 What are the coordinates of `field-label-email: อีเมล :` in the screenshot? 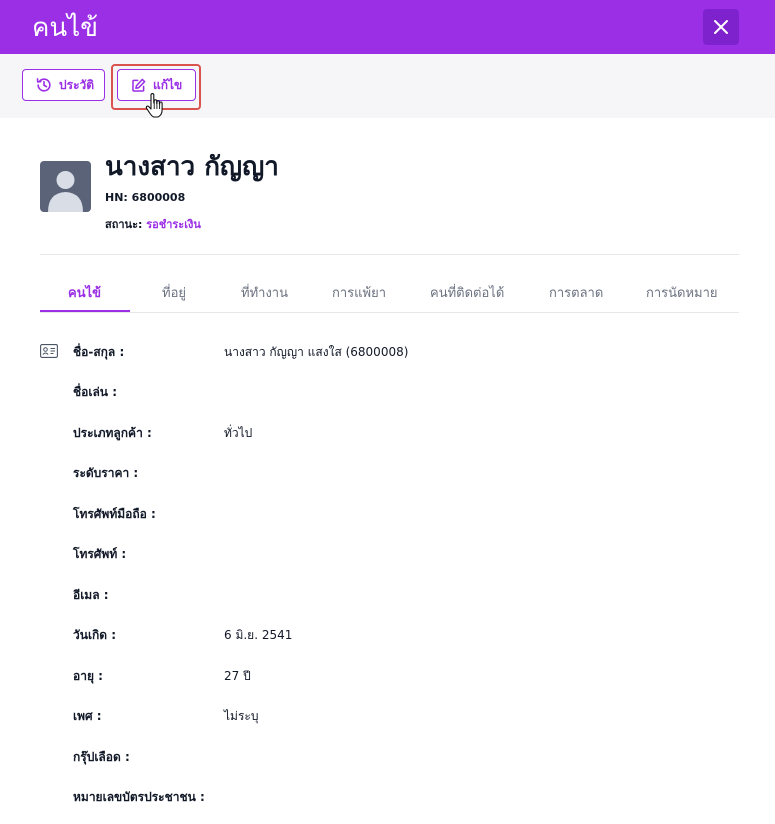 It's located at (91, 595).